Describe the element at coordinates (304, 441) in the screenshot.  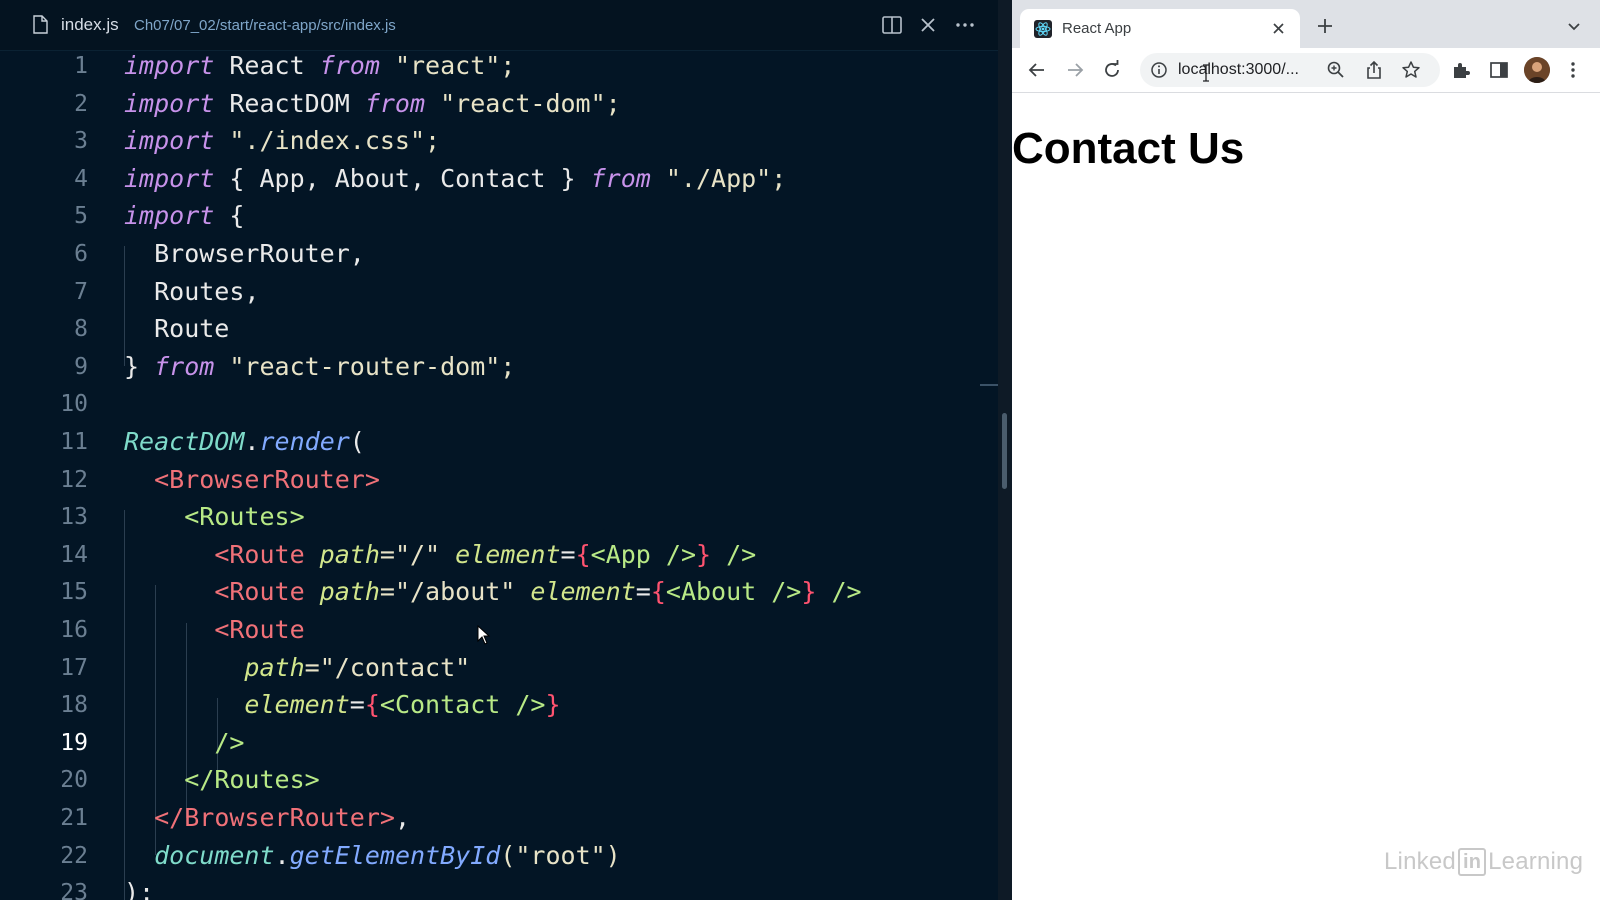
I see `code-token: render` at that location.